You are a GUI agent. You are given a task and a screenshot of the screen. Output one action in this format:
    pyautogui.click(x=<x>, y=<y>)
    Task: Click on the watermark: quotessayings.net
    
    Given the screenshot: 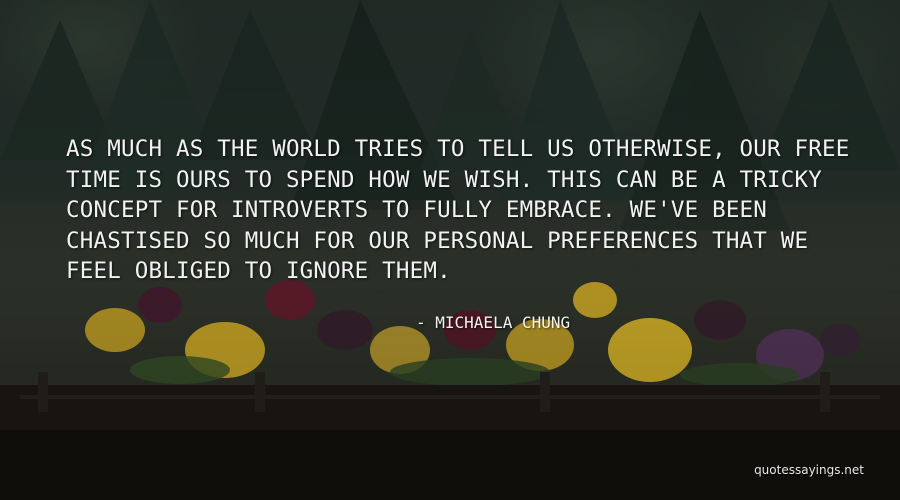 What is the action you would take?
    pyautogui.click(x=809, y=470)
    